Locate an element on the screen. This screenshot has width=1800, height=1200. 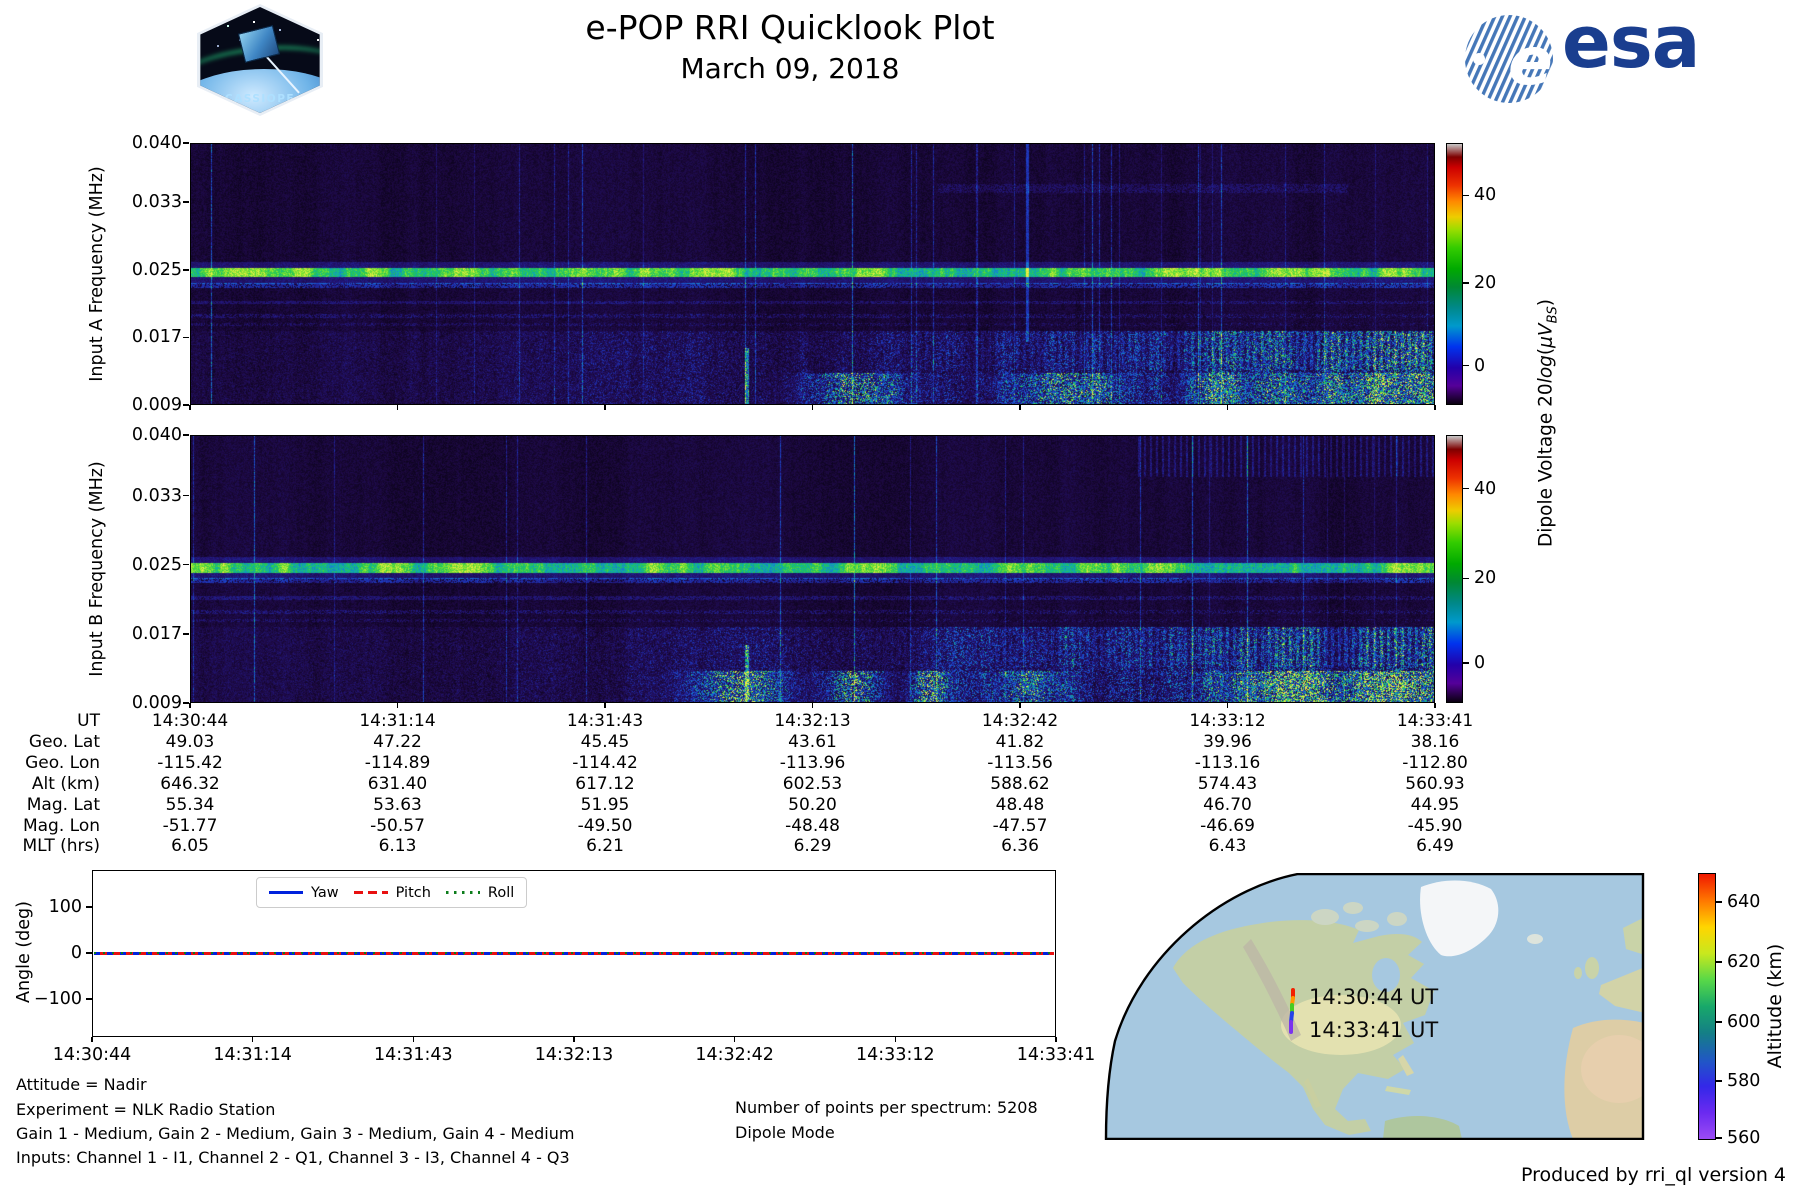
ephemeris-cell: -113.56 is located at coordinates (1020, 762).